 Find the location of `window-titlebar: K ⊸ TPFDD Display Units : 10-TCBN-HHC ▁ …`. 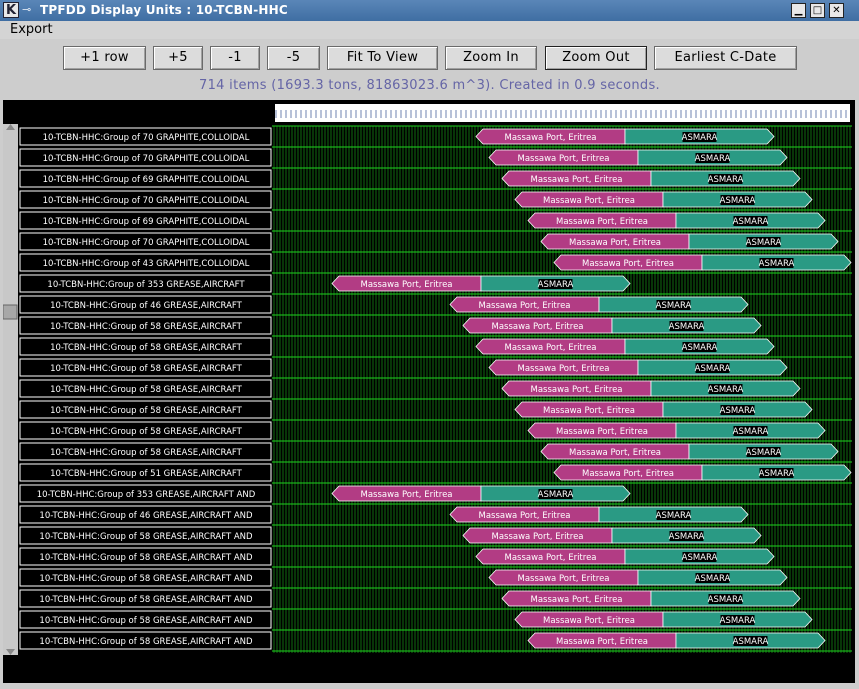

window-titlebar: K ⊸ TPFDD Display Units : 10-TCBN-HHC ▁ … is located at coordinates (429, 10).